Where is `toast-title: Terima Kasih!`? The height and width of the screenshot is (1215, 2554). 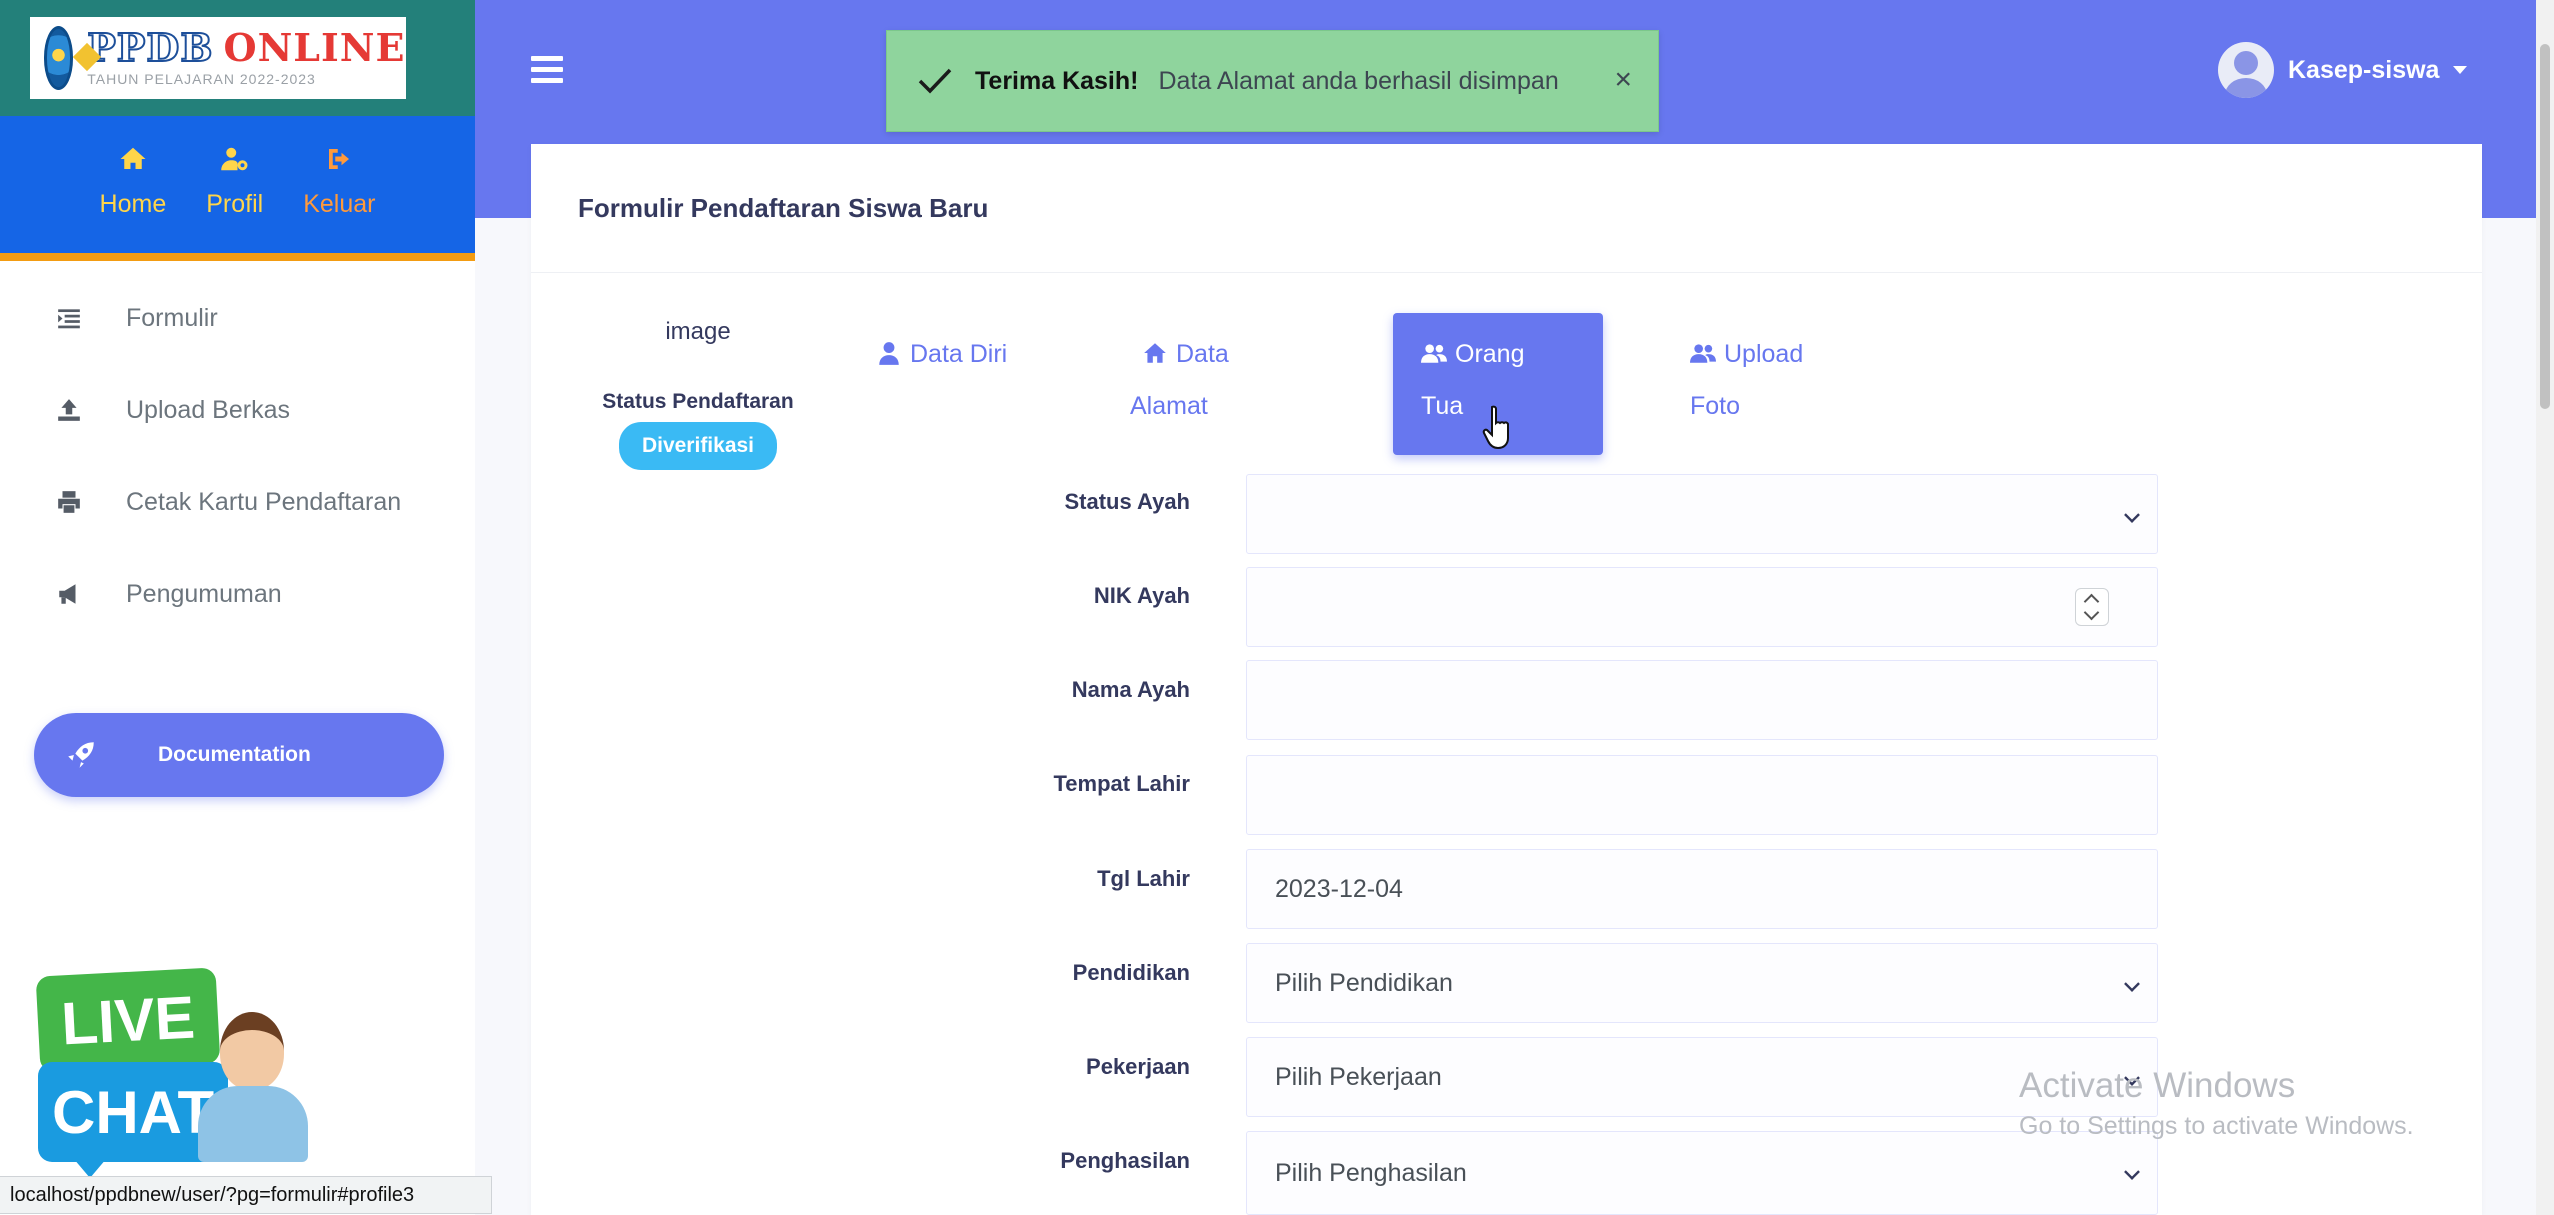 toast-title: Terima Kasih! is located at coordinates (1057, 80).